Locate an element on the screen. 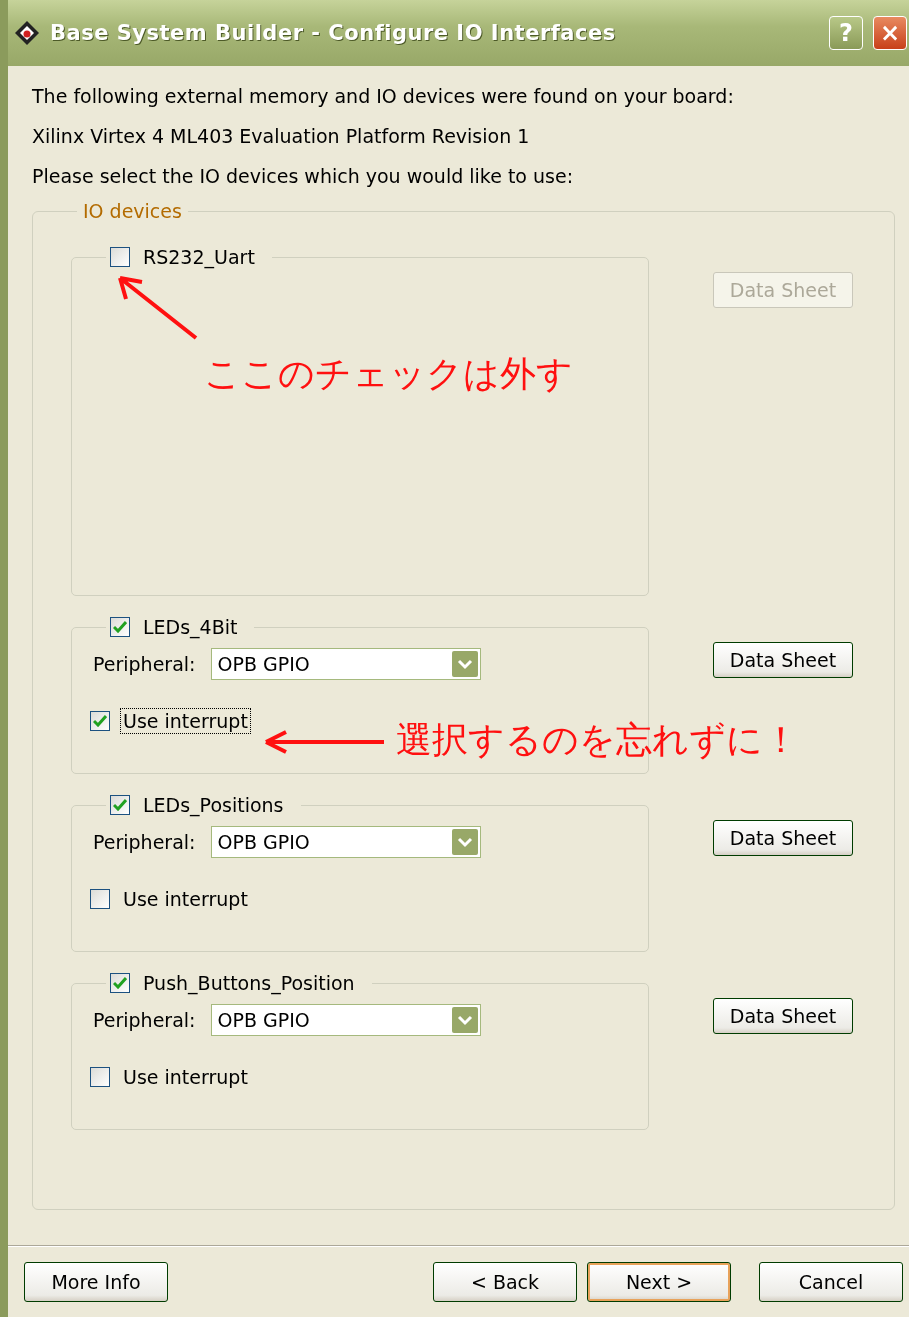 This screenshot has height=1317, width=909. arrow-icon is located at coordinates (324, 742).